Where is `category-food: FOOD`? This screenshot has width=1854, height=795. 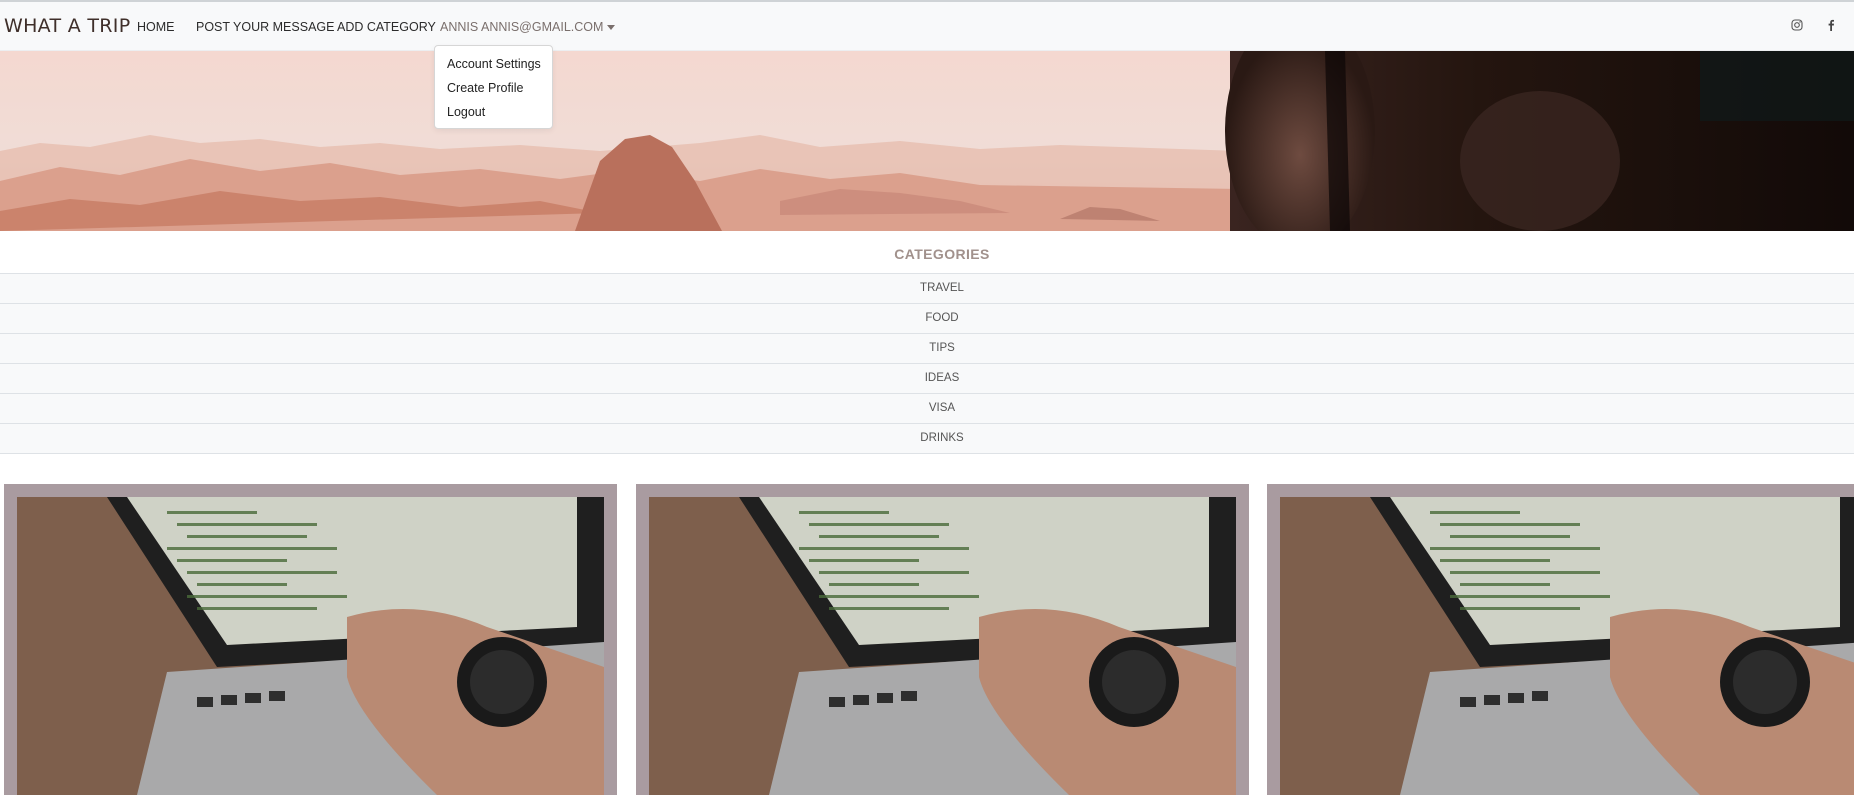 category-food: FOOD is located at coordinates (927, 318).